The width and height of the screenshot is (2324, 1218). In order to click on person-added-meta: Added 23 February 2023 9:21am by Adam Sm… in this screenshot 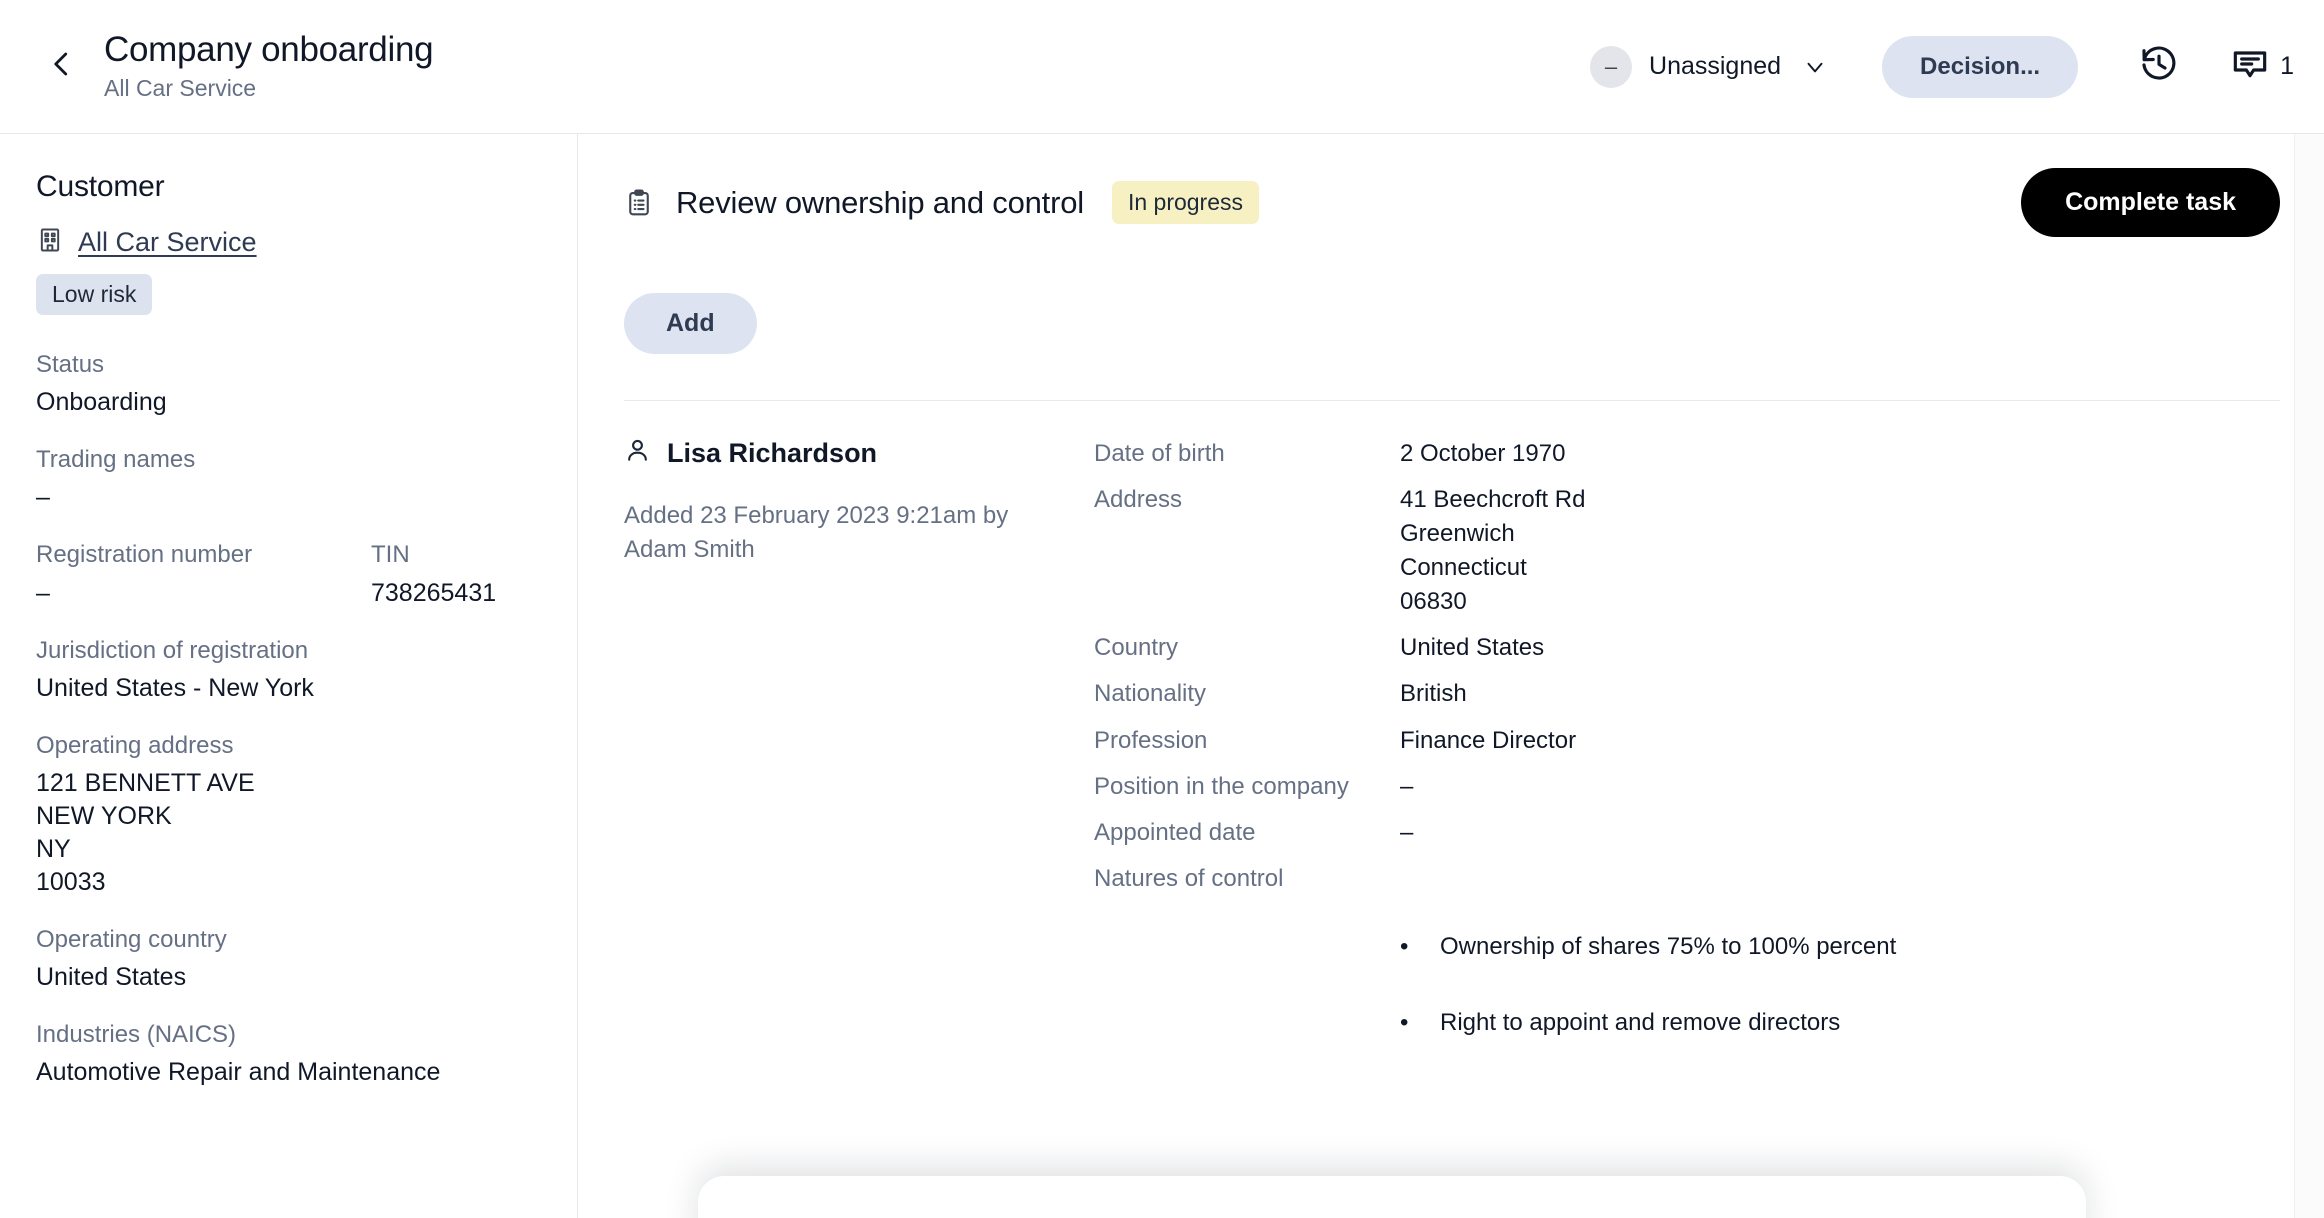, I will do `click(816, 533)`.